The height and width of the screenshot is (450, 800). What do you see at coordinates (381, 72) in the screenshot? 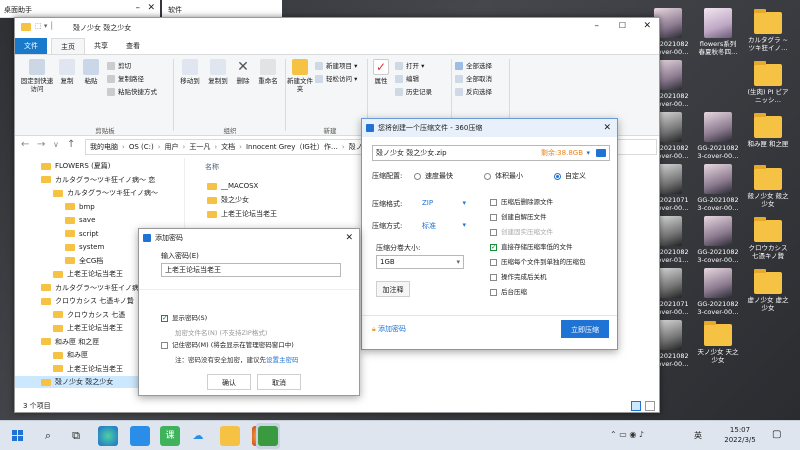
I see `properties-button: ✓ 属性` at bounding box center [381, 72].